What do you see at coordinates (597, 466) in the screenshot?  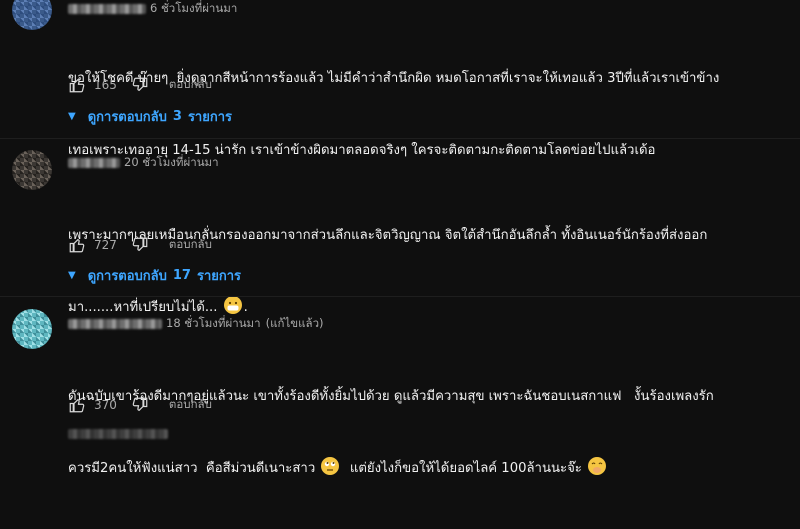 I see `face-with-hand-over-mouth-emoji` at bounding box center [597, 466].